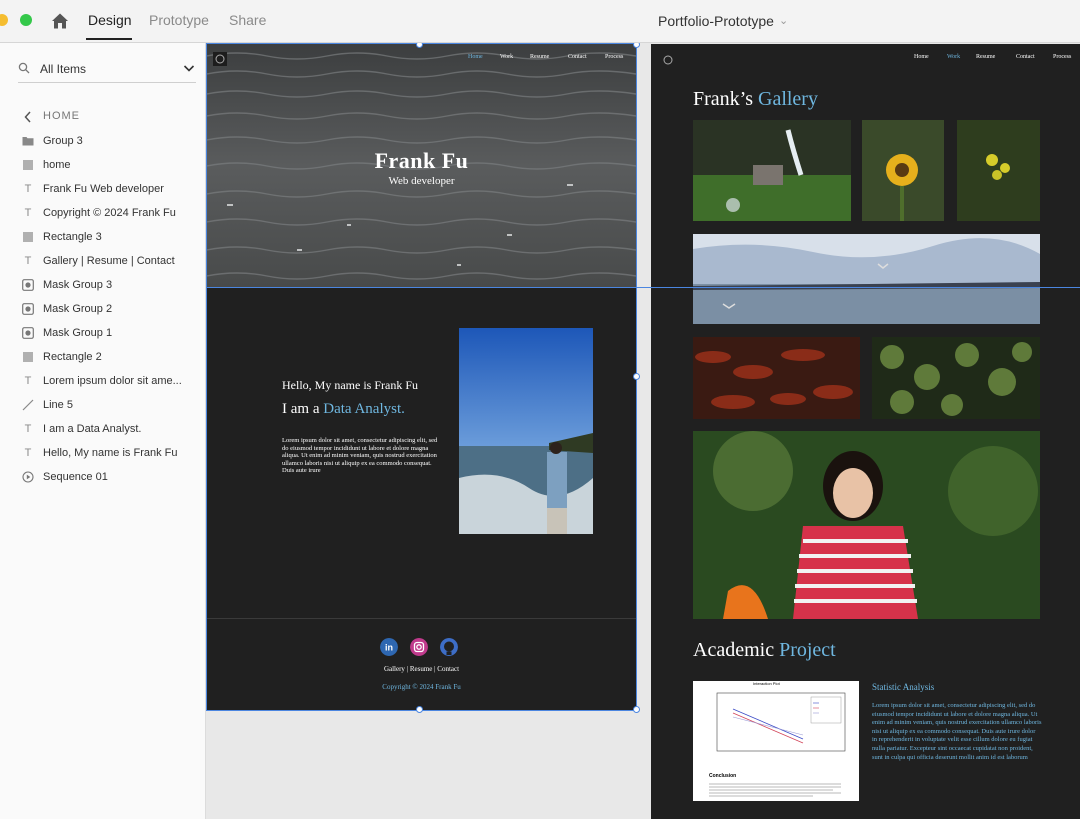  Describe the element at coordinates (421, 618) in the screenshot. I see `footer-divider` at that location.